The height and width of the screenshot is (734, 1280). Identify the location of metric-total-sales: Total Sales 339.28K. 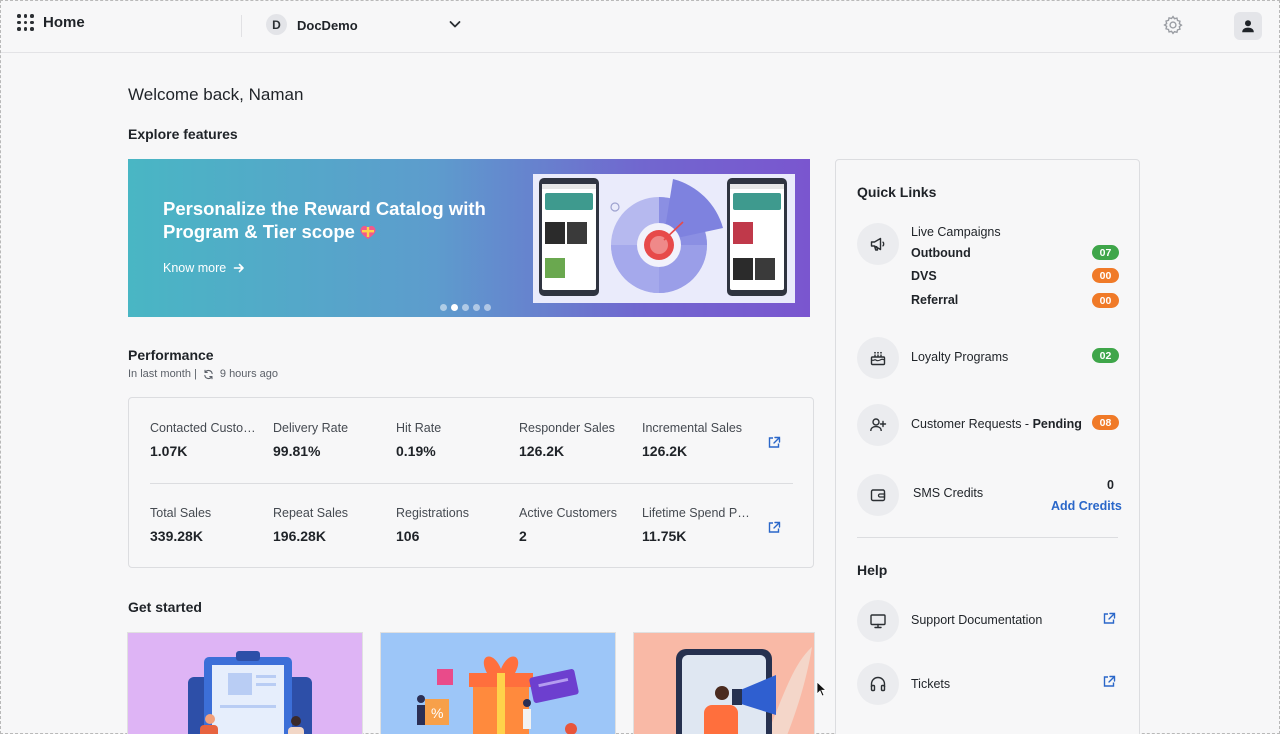
(207, 525).